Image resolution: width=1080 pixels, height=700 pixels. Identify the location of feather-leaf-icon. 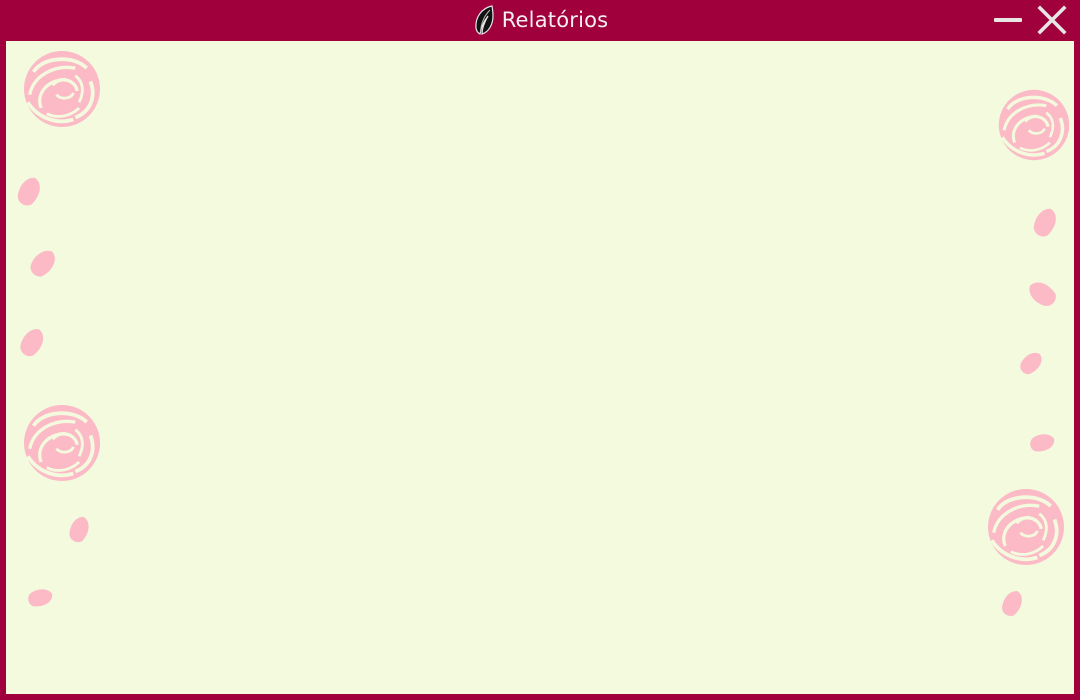
(484, 20).